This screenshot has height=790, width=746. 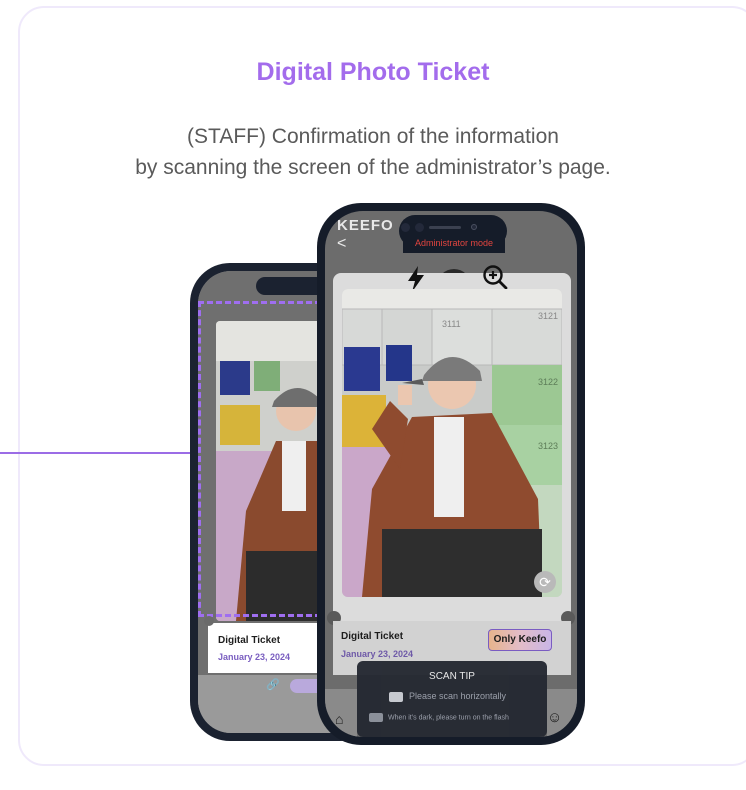 I want to click on scan-tip-title: SCAN TIP, so click(x=452, y=676).